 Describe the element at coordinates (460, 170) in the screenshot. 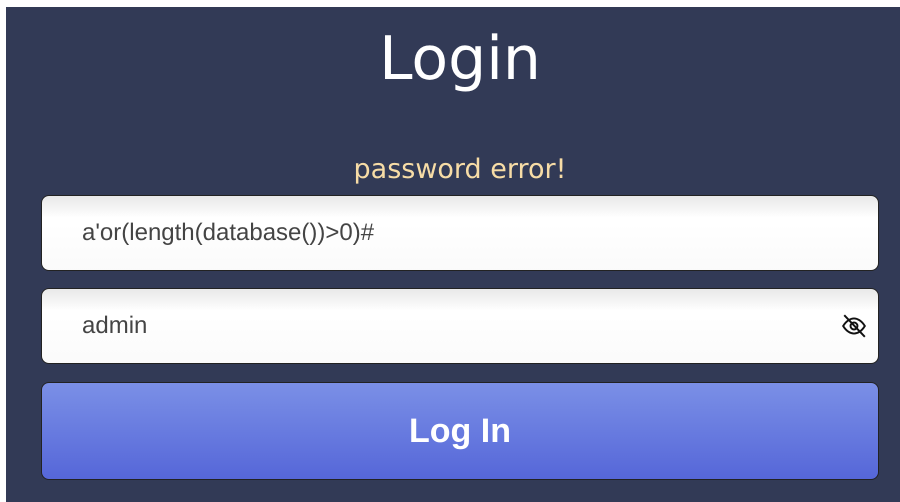

I see `error-message: password error!` at that location.